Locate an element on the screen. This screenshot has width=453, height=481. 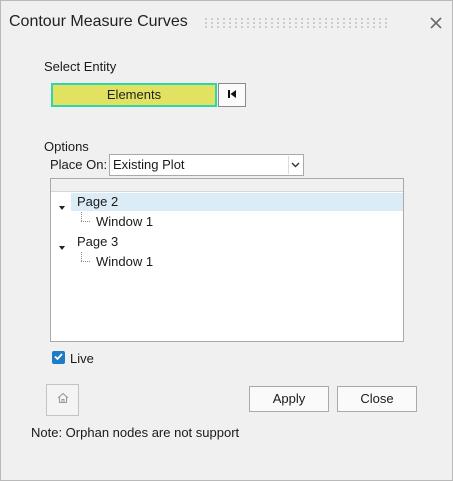
dialog-title: Contour Measure Curves is located at coordinates (98, 21).